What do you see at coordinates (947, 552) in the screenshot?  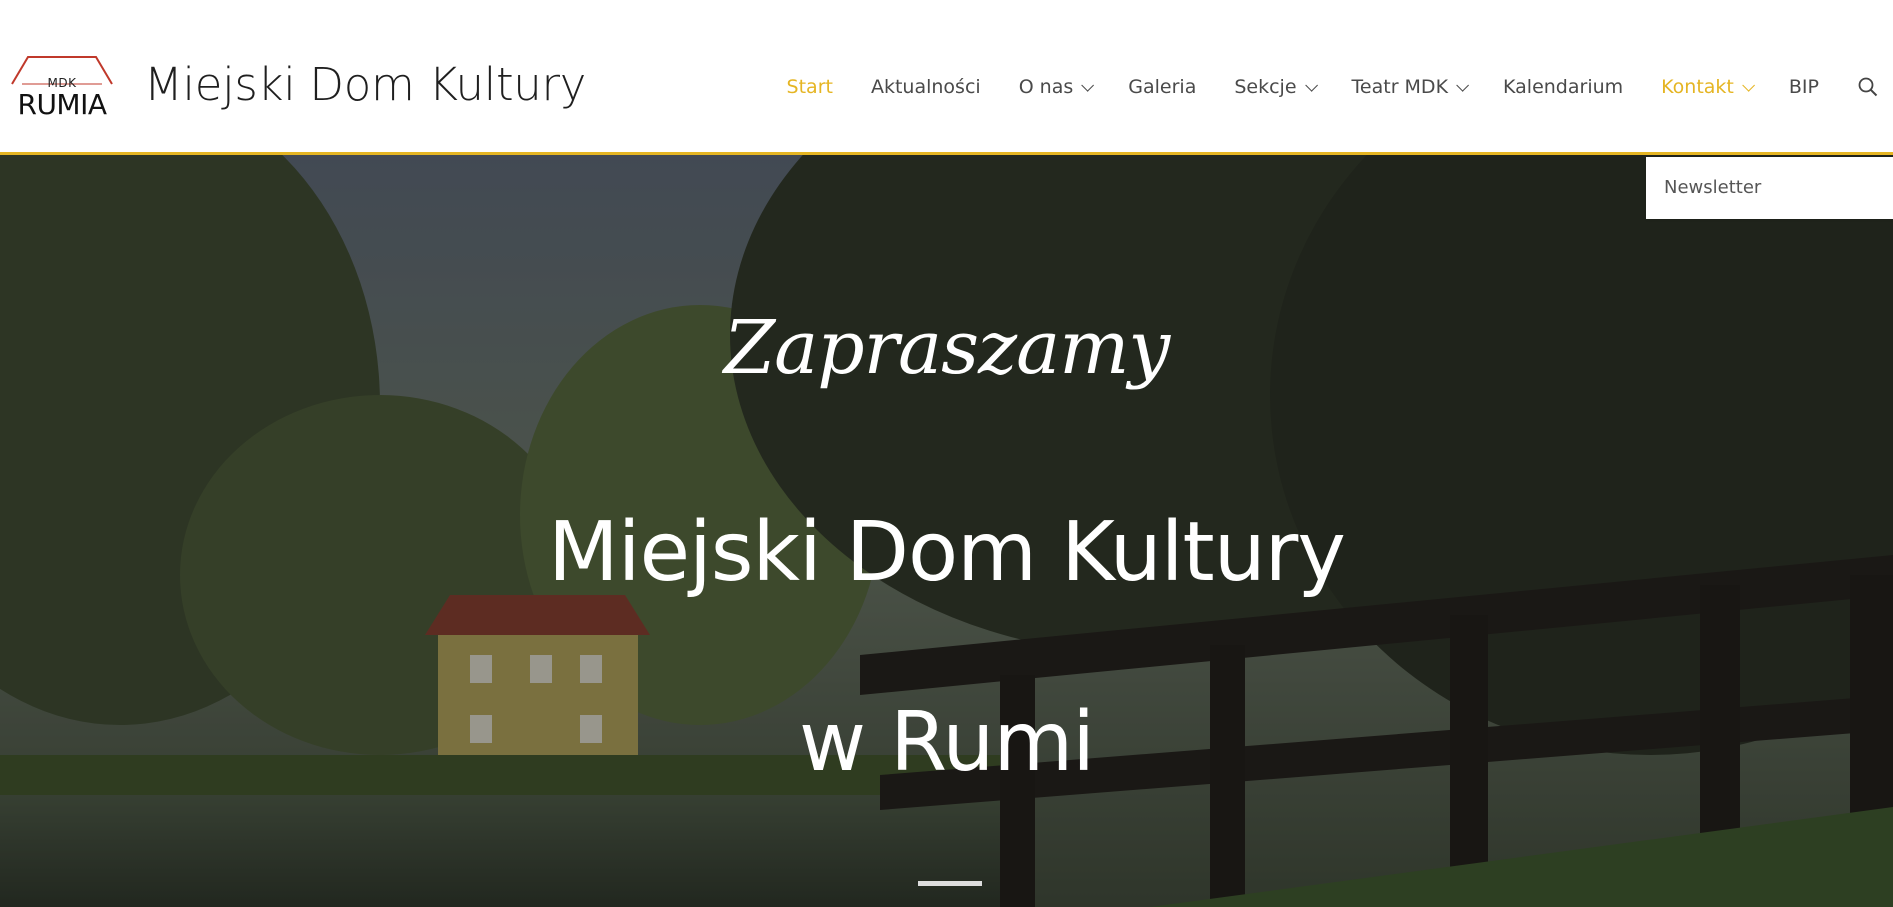 I see `hero-title: Miejski Dom Kultury` at bounding box center [947, 552].